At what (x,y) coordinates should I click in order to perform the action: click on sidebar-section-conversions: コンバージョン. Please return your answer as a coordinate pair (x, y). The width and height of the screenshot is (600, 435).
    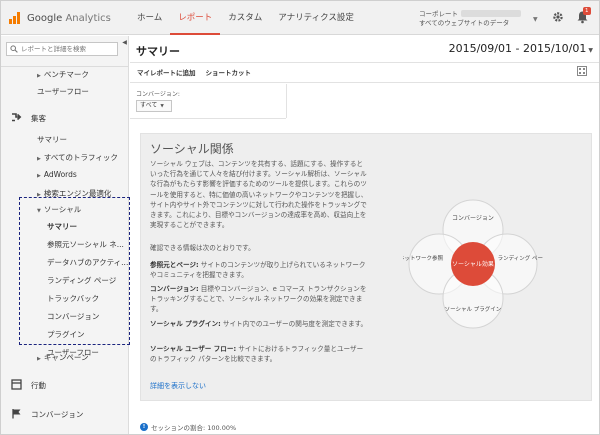
    Looking at the image, I should click on (57, 414).